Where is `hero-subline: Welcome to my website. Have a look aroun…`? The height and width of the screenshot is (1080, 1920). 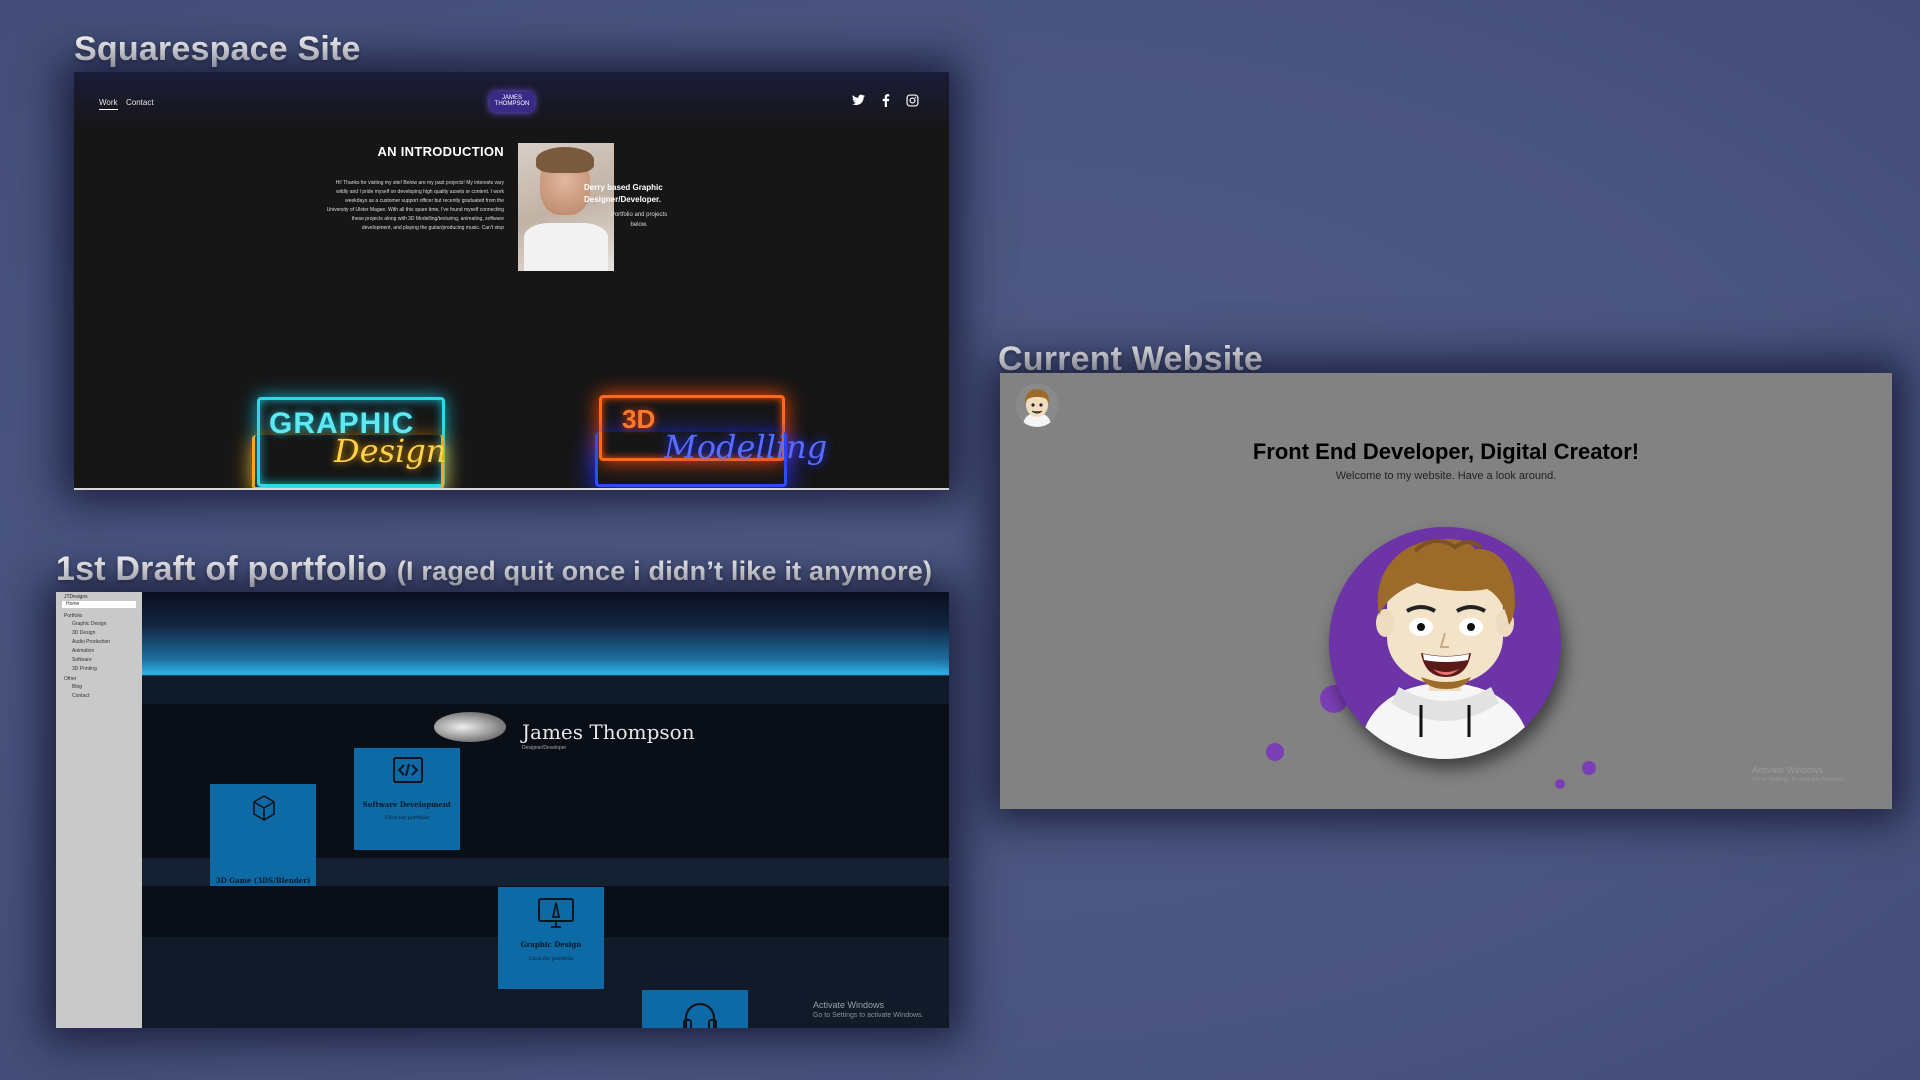
hero-subline: Welcome to my website. Have a look aroun… is located at coordinates (1446, 476).